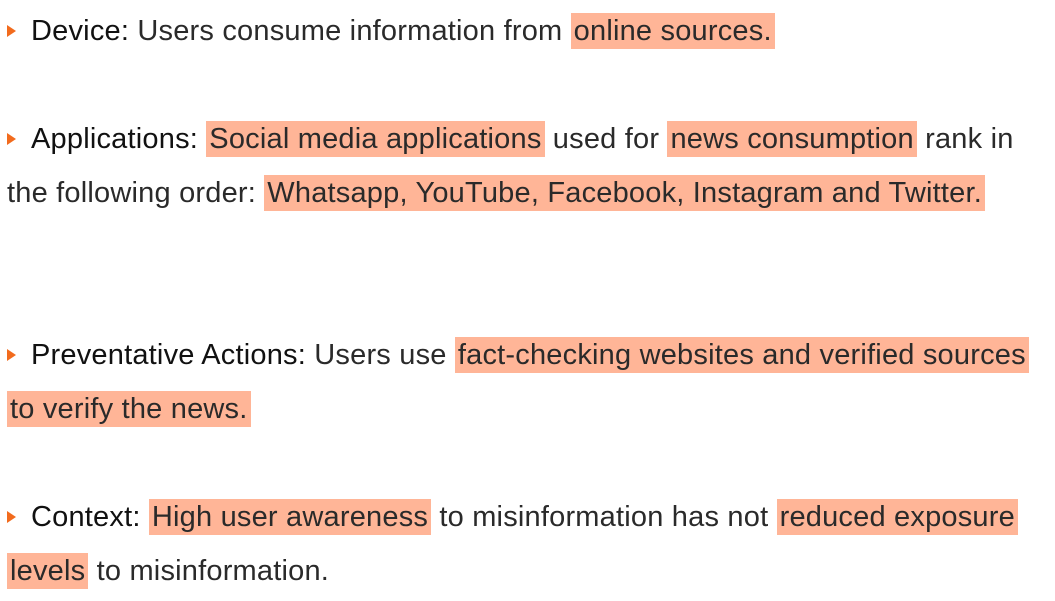  I want to click on highlighted-text: High user awareness, so click(290, 517).